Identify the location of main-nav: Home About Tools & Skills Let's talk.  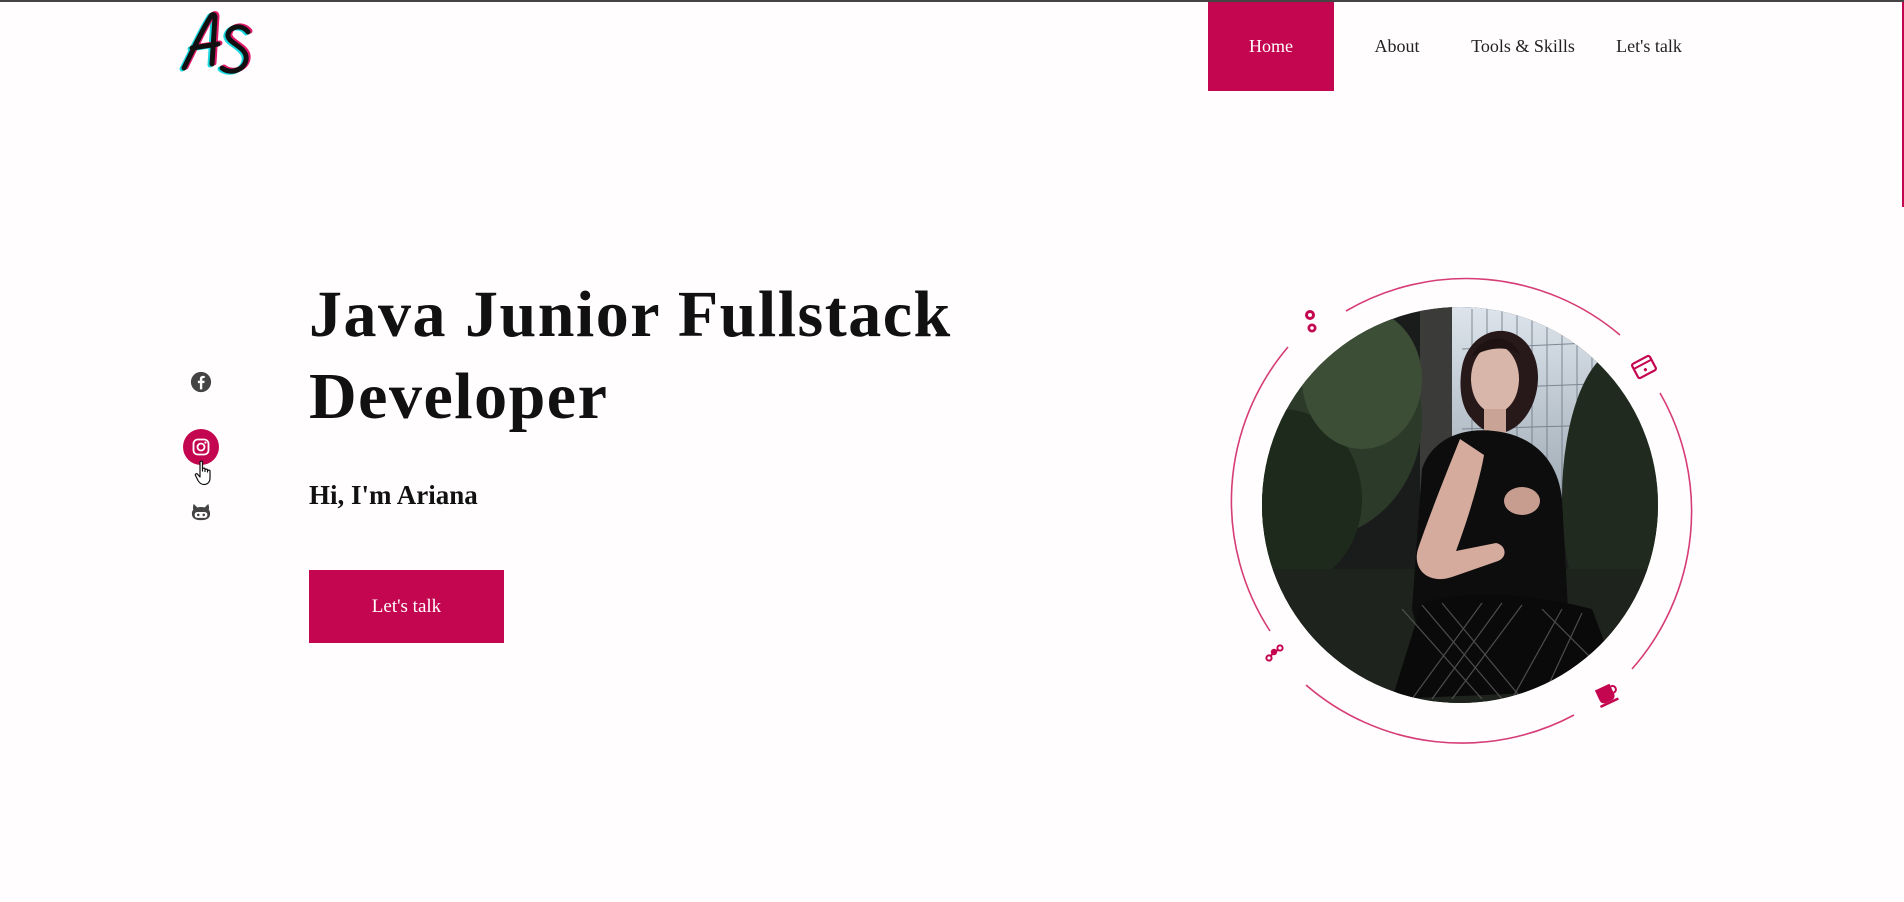
(1460, 46).